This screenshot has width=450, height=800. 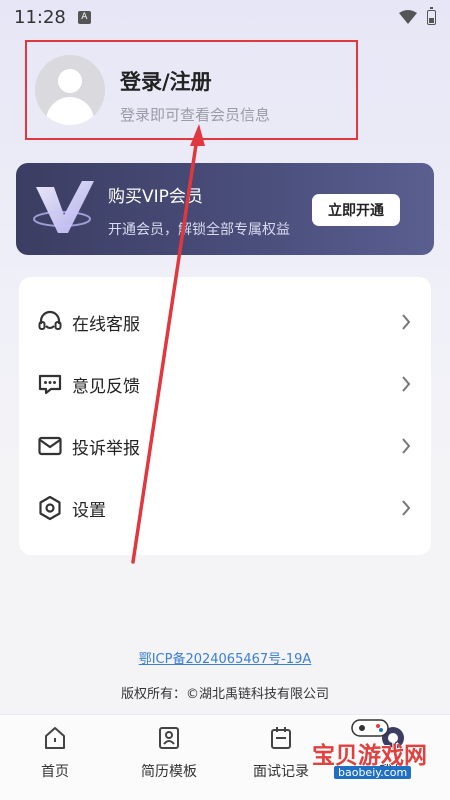 I want to click on login-register-title: 登录/注册, so click(x=166, y=81).